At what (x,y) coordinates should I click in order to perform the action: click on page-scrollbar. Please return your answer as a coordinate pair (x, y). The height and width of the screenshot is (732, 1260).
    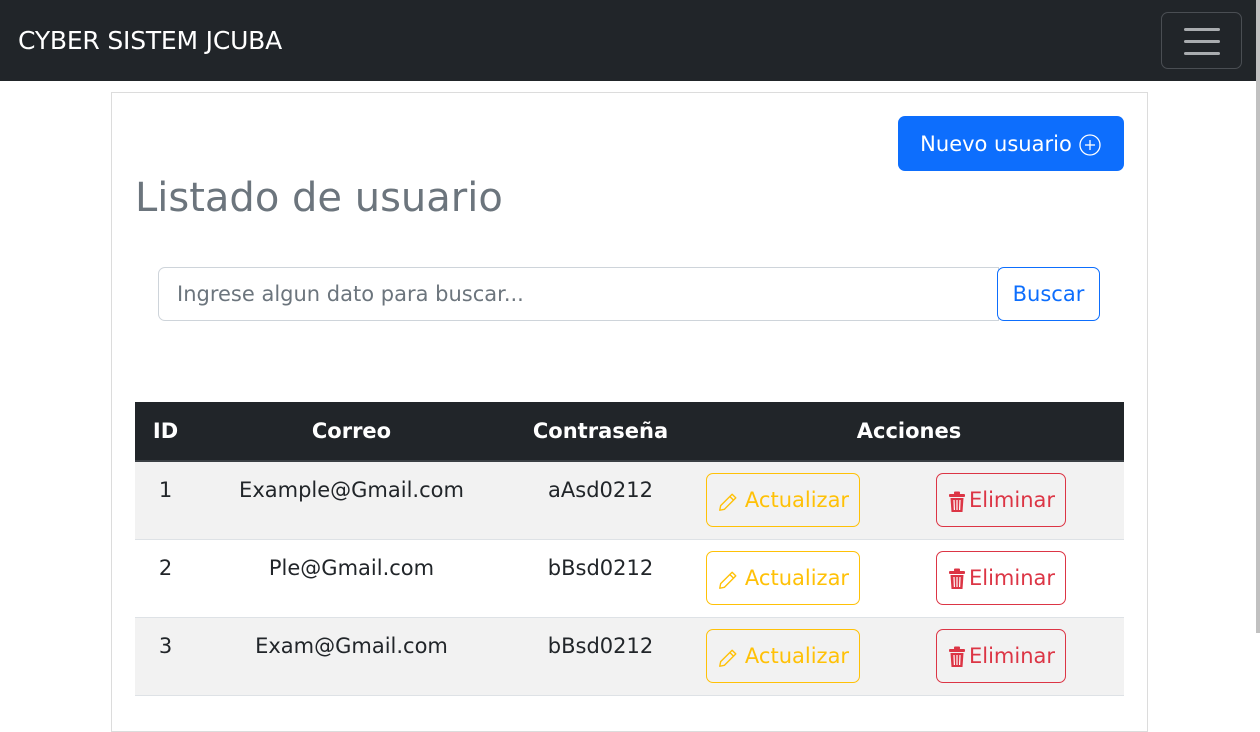
    Looking at the image, I should click on (1258, 316).